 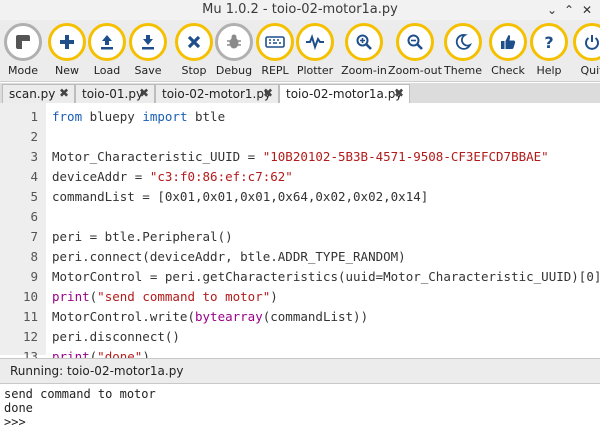 I want to click on line-number: 5, so click(x=34, y=196).